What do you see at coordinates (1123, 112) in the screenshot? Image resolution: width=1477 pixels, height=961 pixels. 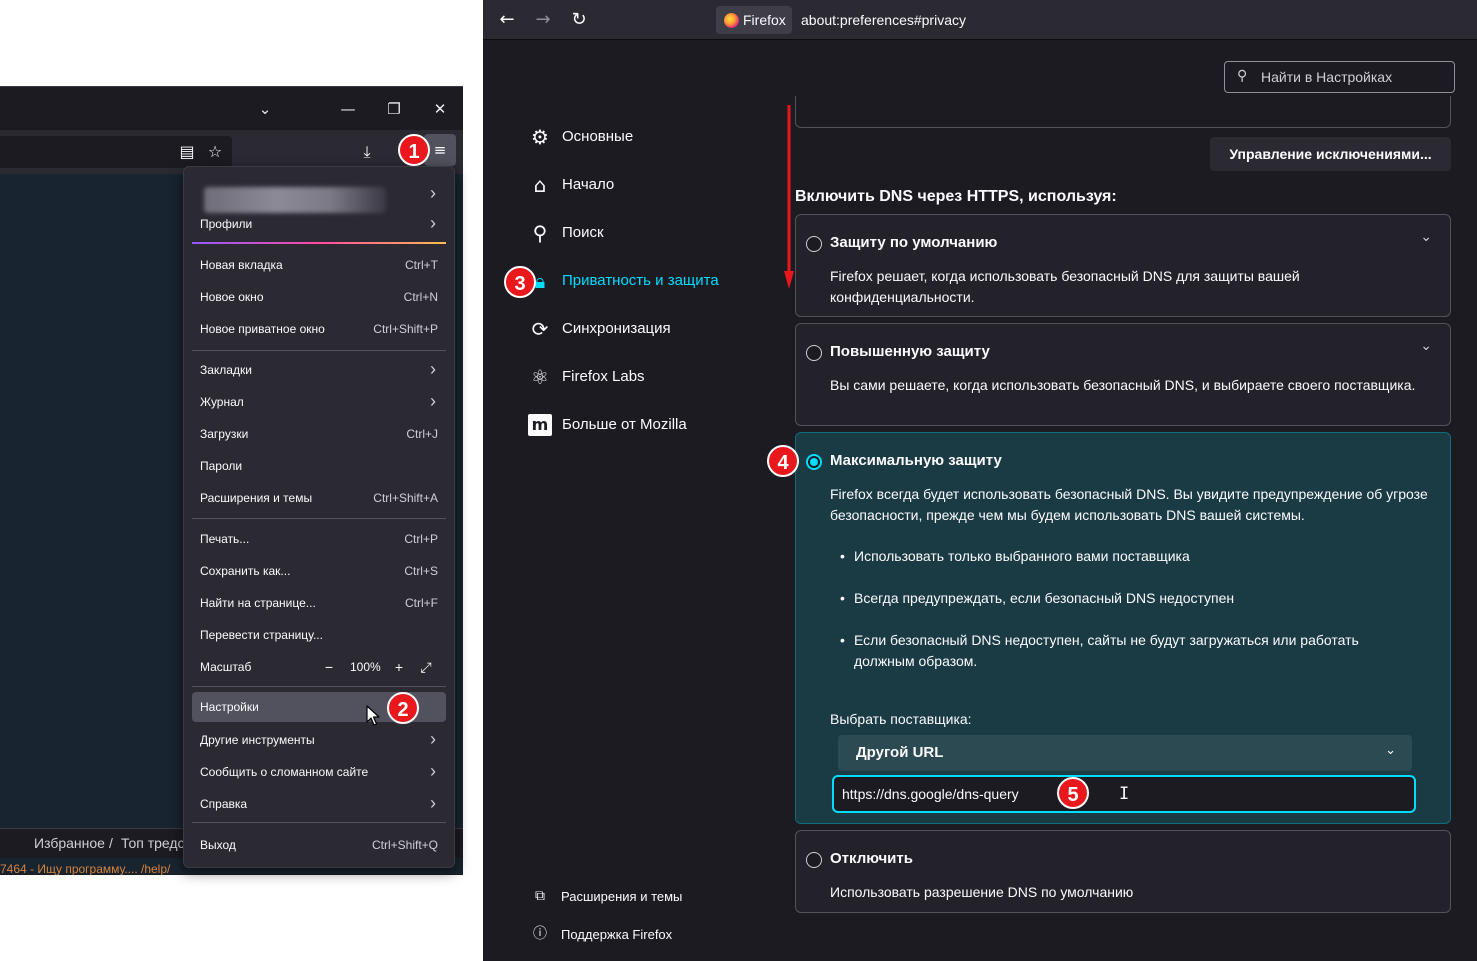 I see `previous-section-box` at bounding box center [1123, 112].